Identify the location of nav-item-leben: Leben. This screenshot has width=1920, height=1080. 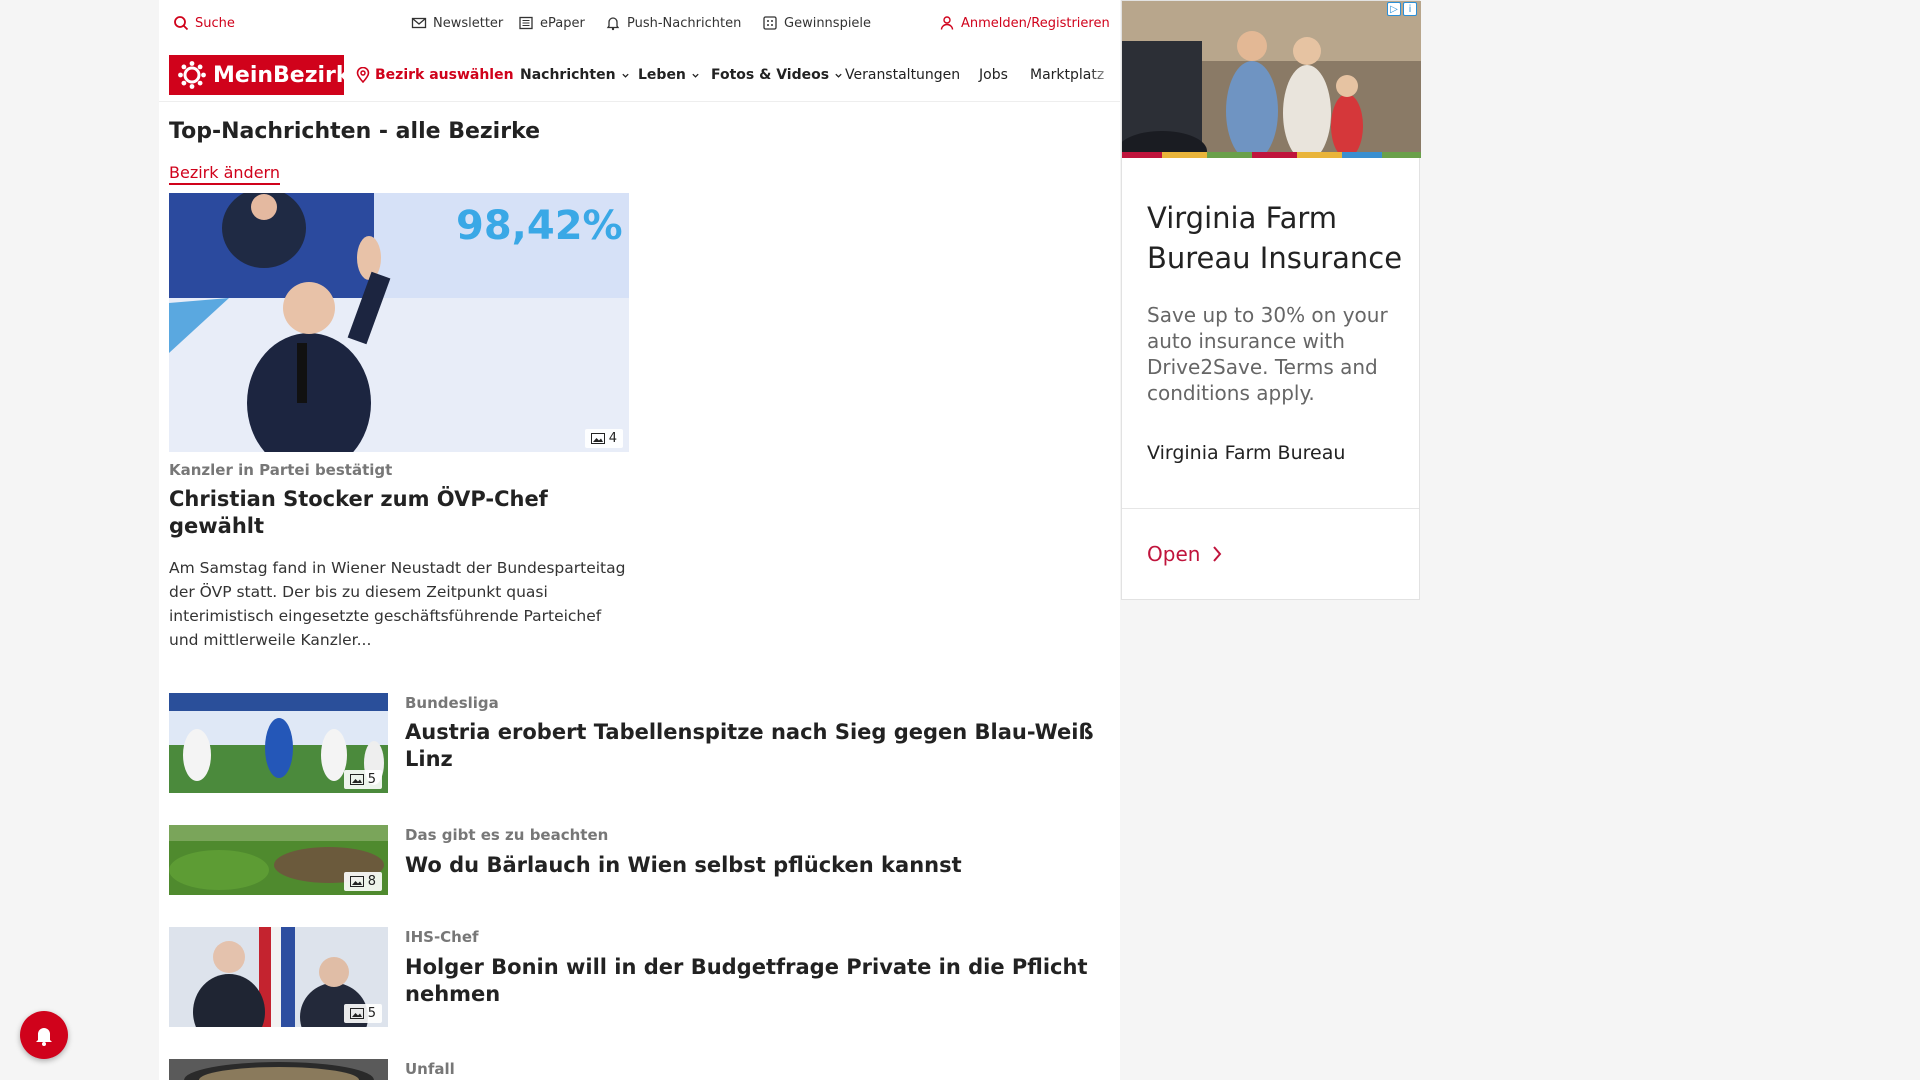
(669, 75).